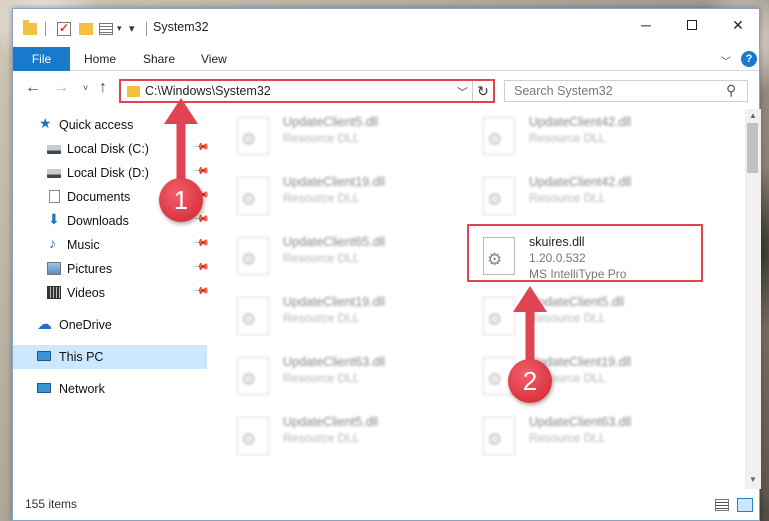 The image size is (769, 521). Describe the element at coordinates (530, 381) in the screenshot. I see `step-2-badge: 2` at that location.